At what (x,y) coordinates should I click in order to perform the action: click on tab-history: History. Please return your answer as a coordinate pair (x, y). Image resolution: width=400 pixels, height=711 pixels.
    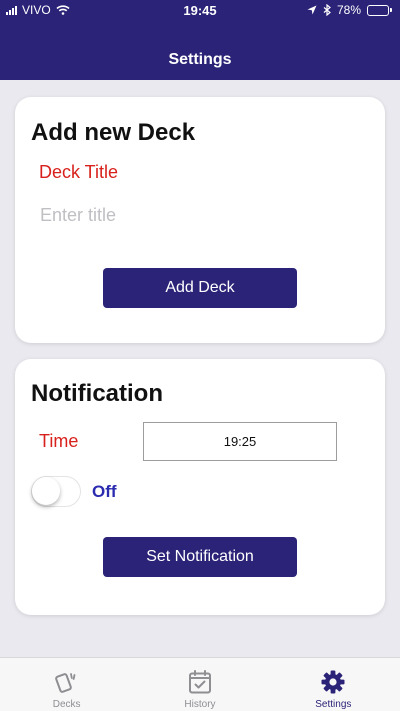
    Looking at the image, I should click on (199, 684).